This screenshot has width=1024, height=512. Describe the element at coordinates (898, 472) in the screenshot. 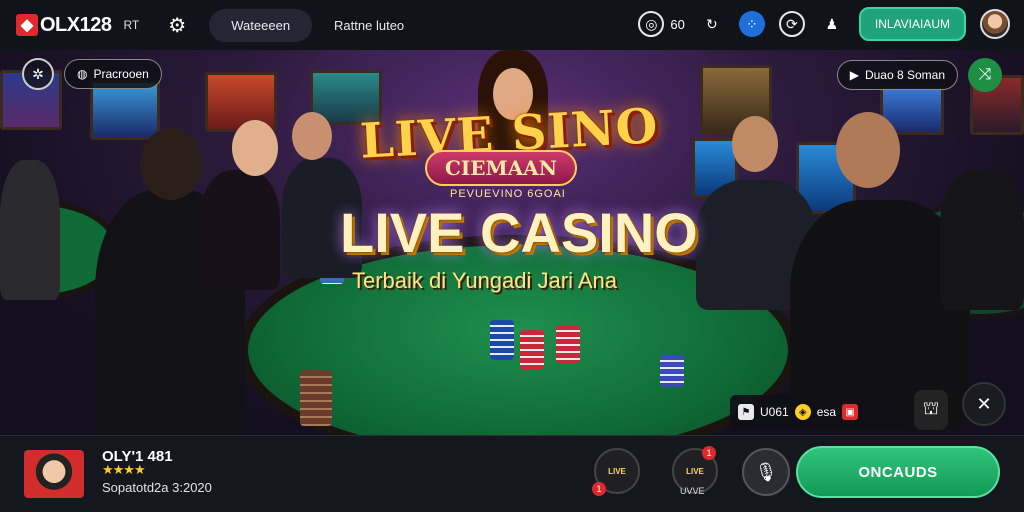

I see `bottom-cta-button: ONCAUDS` at that location.